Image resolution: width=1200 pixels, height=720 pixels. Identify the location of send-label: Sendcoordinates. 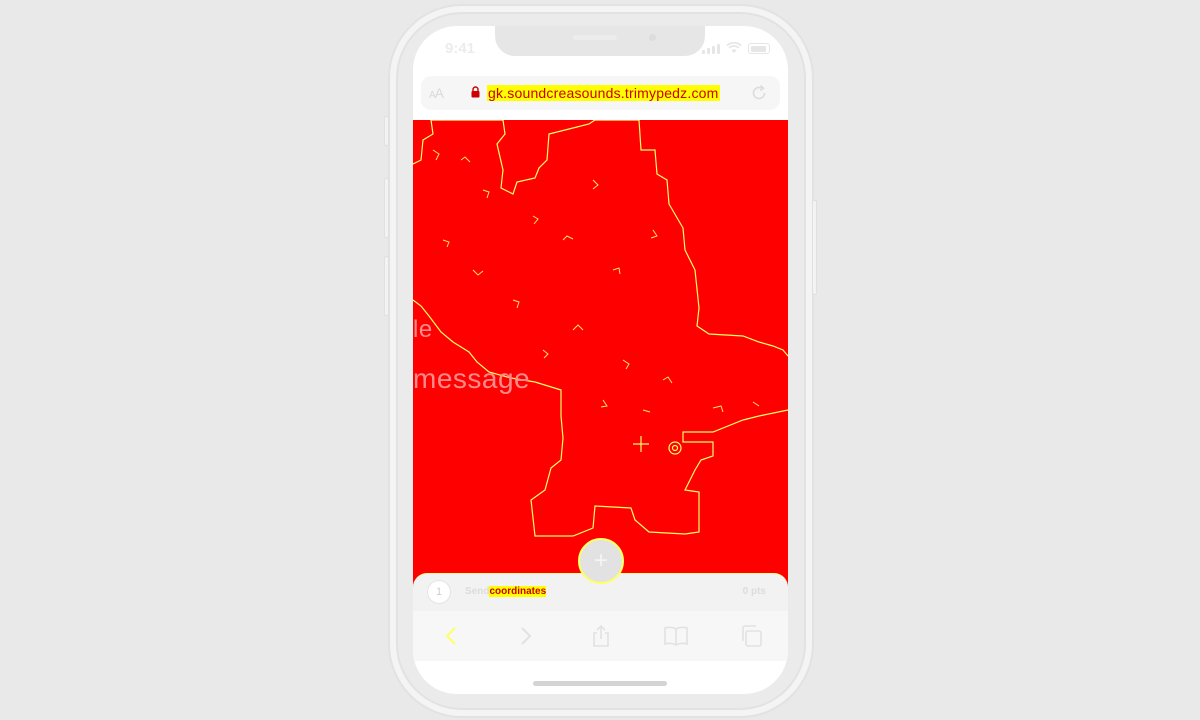
(506, 591).